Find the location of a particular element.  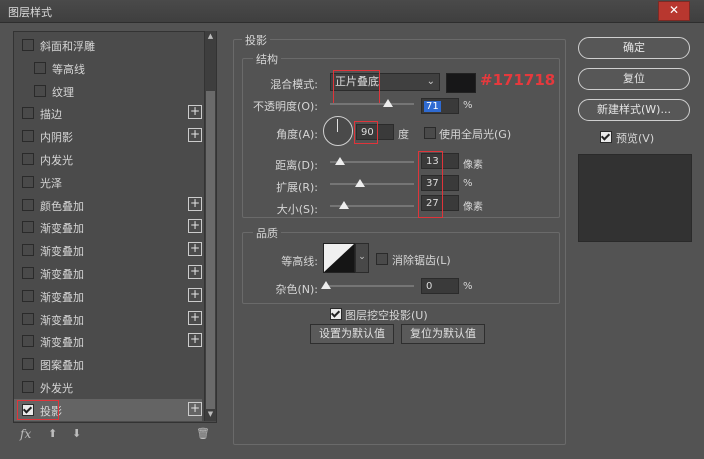

style-preview is located at coordinates (635, 198).